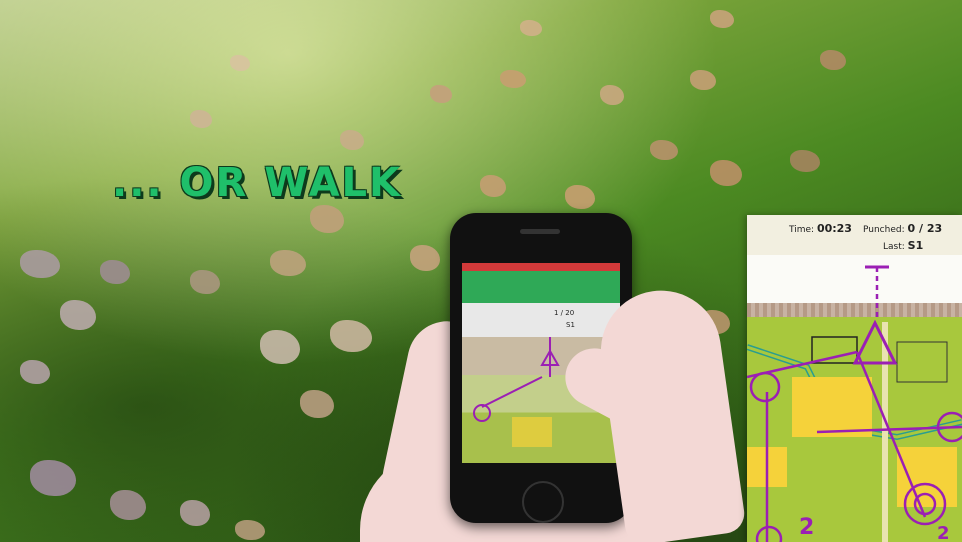  I want to click on control-number-1: 2, so click(807, 527).